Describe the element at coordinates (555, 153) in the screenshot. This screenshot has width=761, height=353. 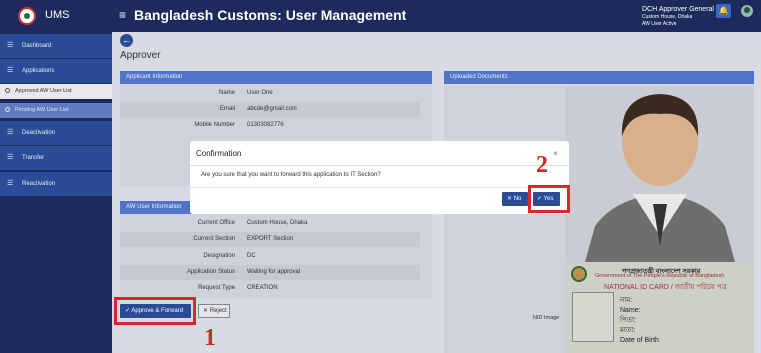
I see `close-icon: ×` at that location.